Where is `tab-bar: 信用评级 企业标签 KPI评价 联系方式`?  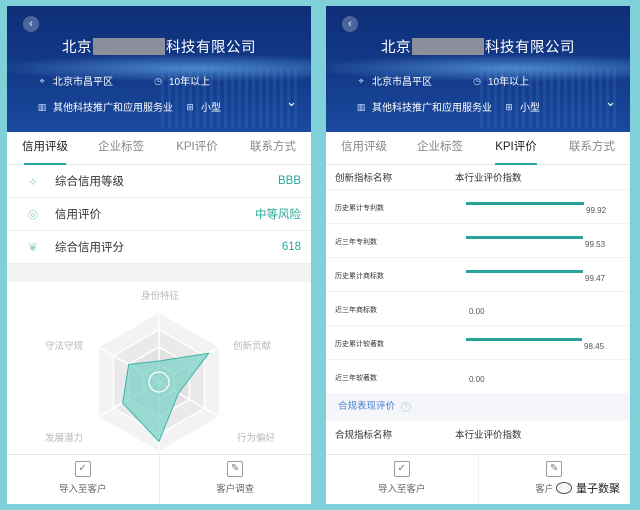 tab-bar: 信用评级 企业标签 KPI评价 联系方式 is located at coordinates (159, 148).